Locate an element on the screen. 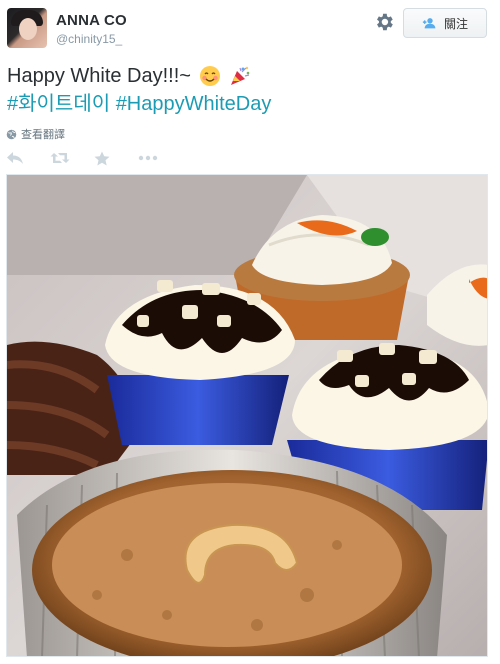 This screenshot has width=500, height=664. follow-button: 關注 is located at coordinates (445, 23).